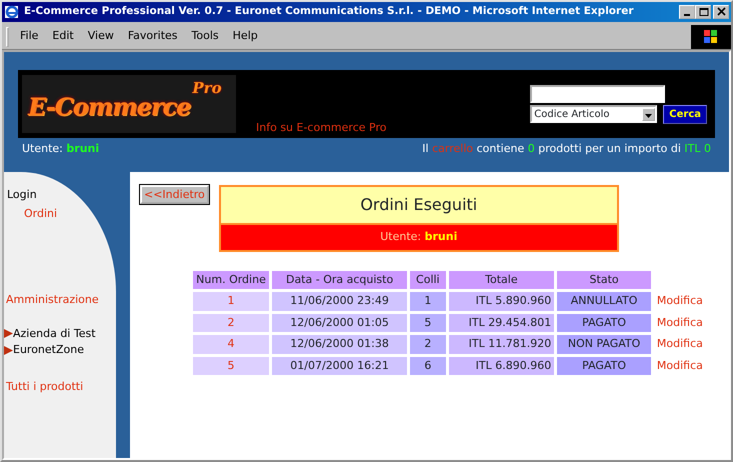  Describe the element at coordinates (711, 36) in the screenshot. I see `windows-logo-icon` at that location.